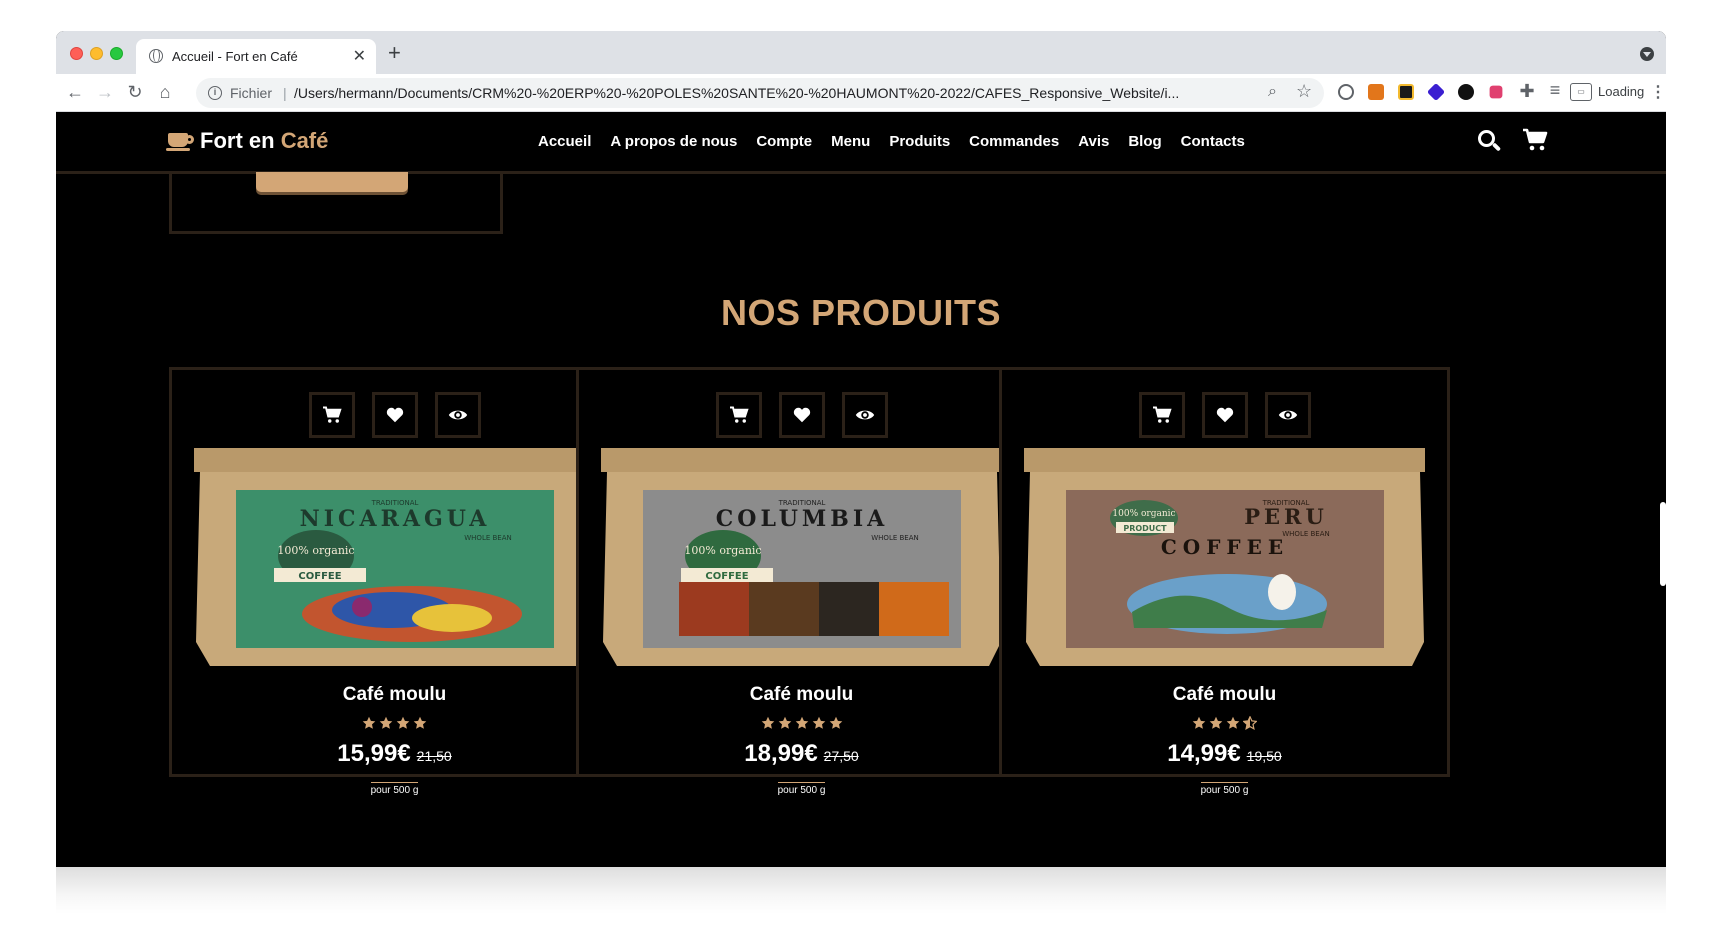  I want to click on globe-icon, so click(156, 56).